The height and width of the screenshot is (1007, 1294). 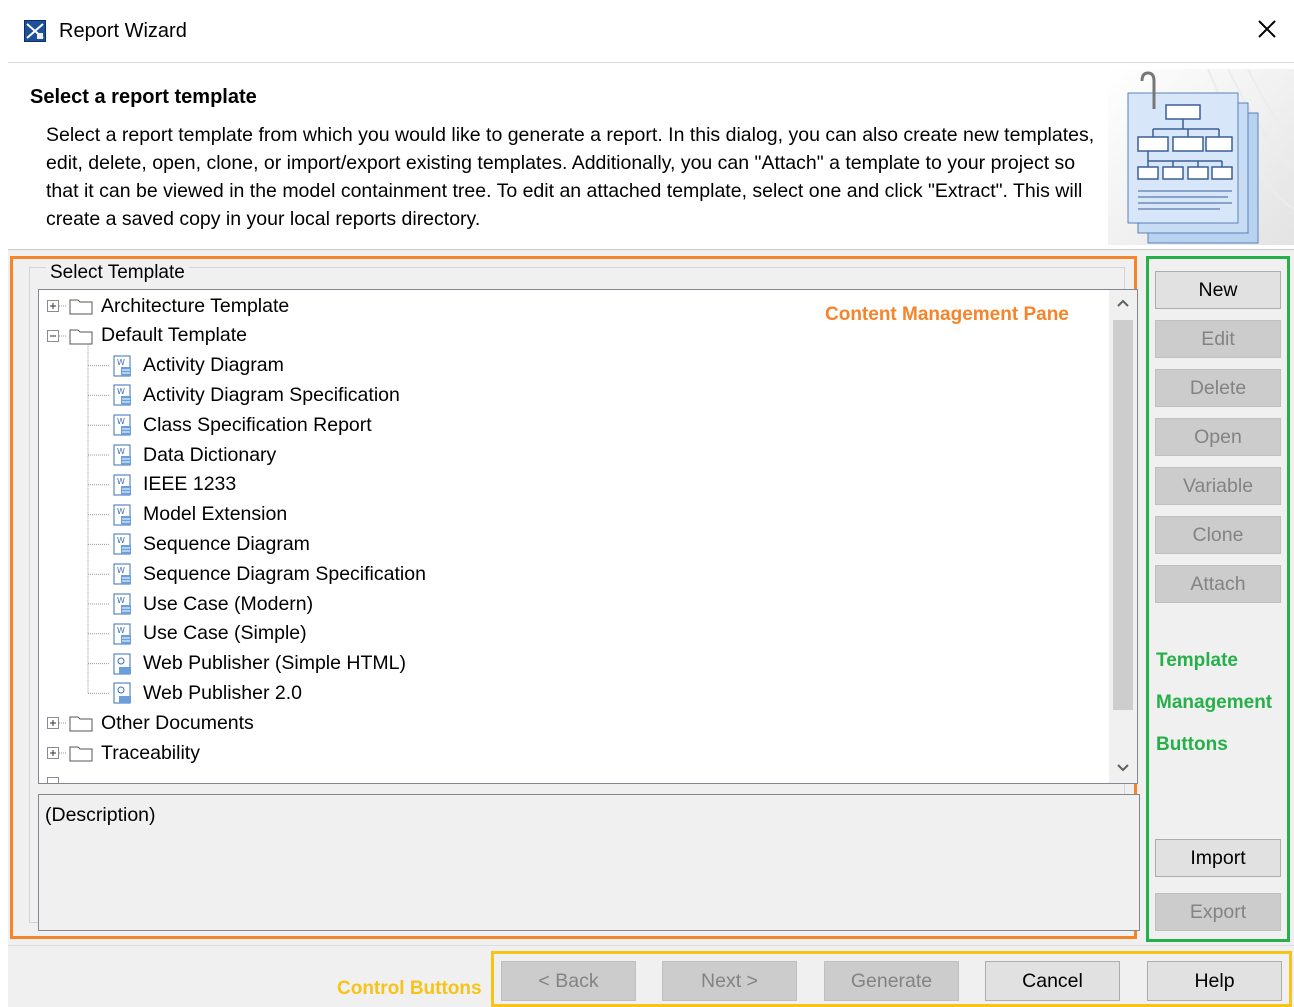 I want to click on scroll-down-icon, so click(x=1123, y=768).